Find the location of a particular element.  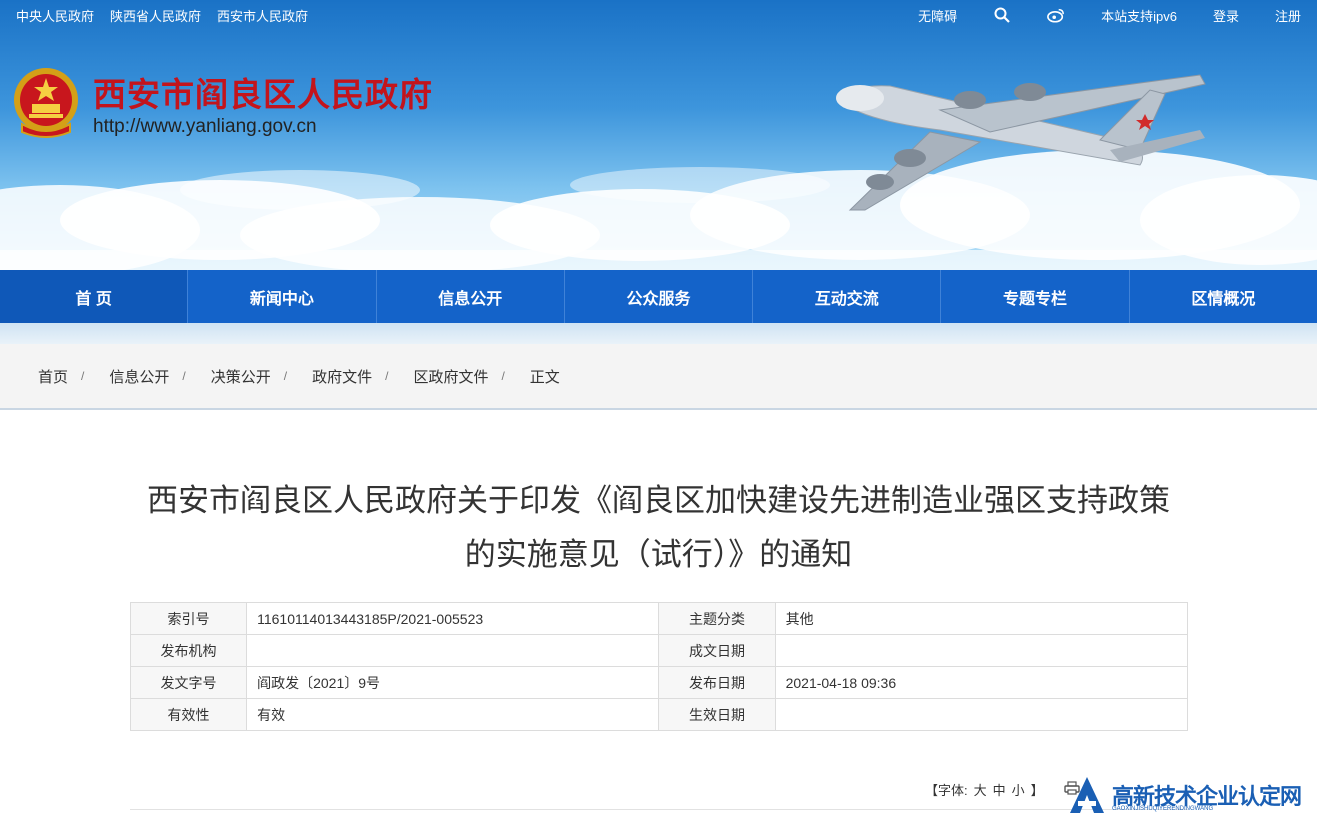

topic-category-value: 其他 is located at coordinates (981, 618).